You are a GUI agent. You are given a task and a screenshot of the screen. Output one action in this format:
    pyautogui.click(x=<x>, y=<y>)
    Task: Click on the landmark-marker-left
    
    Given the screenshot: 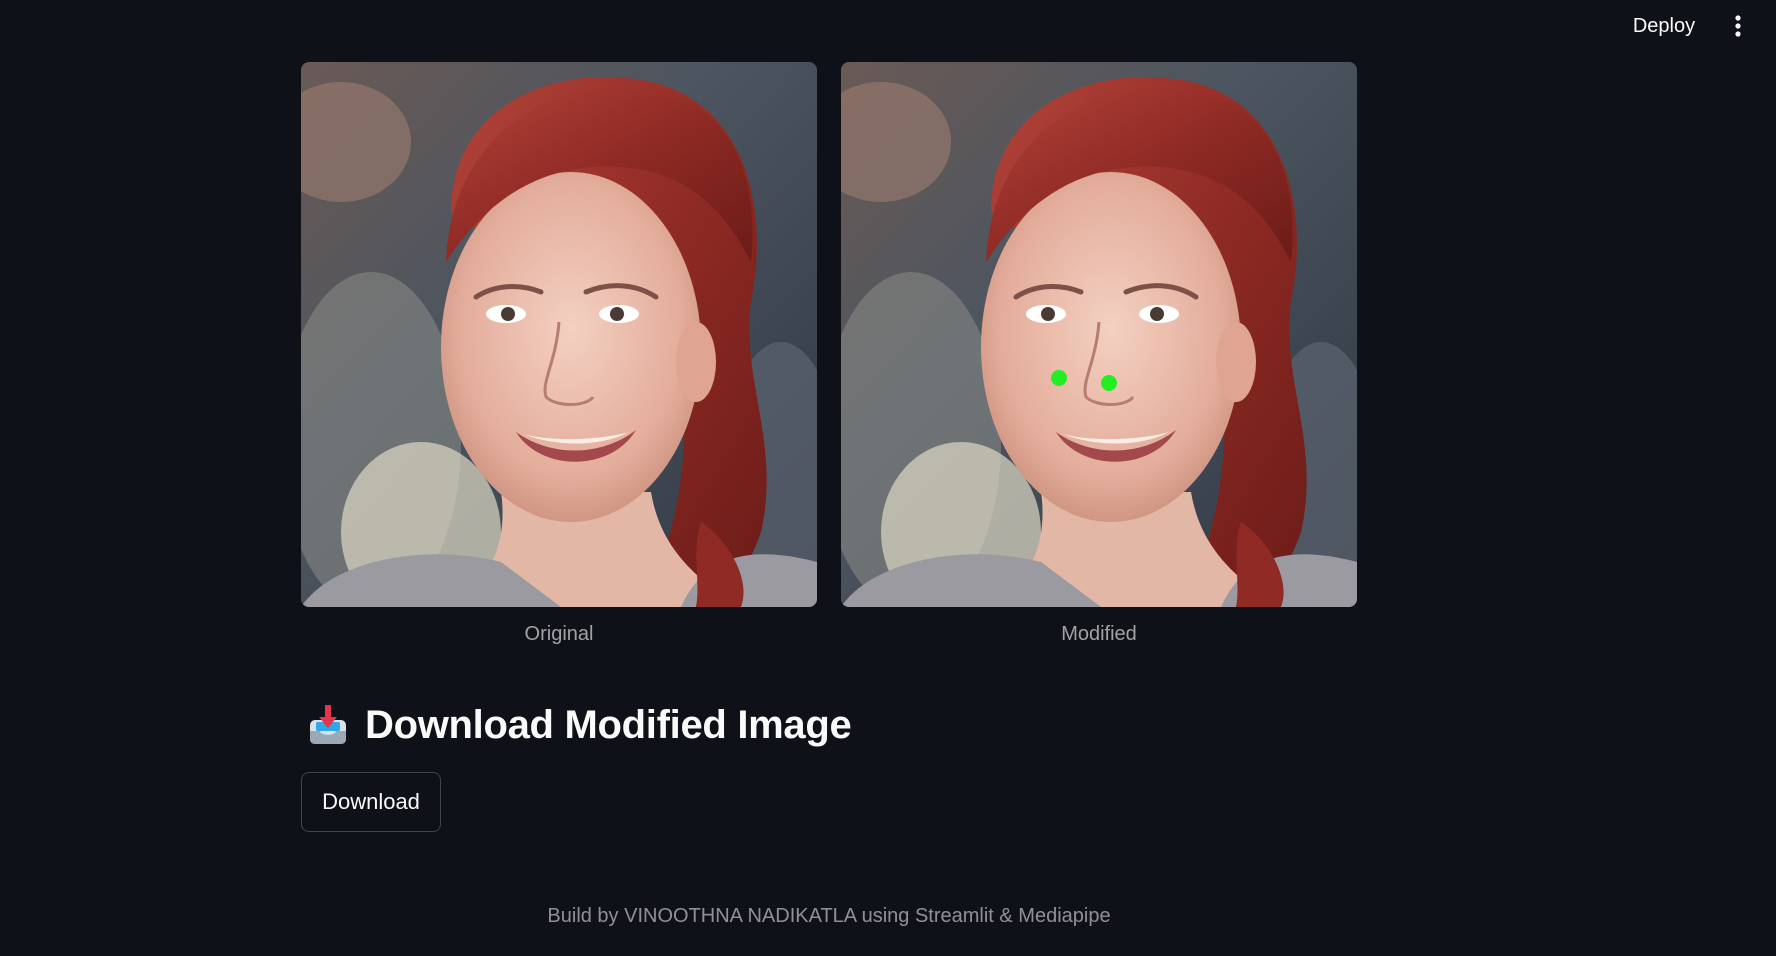 What is the action you would take?
    pyautogui.click(x=1059, y=378)
    